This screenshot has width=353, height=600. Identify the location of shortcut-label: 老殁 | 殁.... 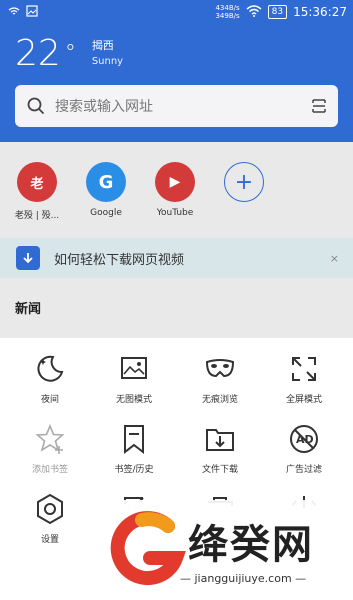
(37, 216).